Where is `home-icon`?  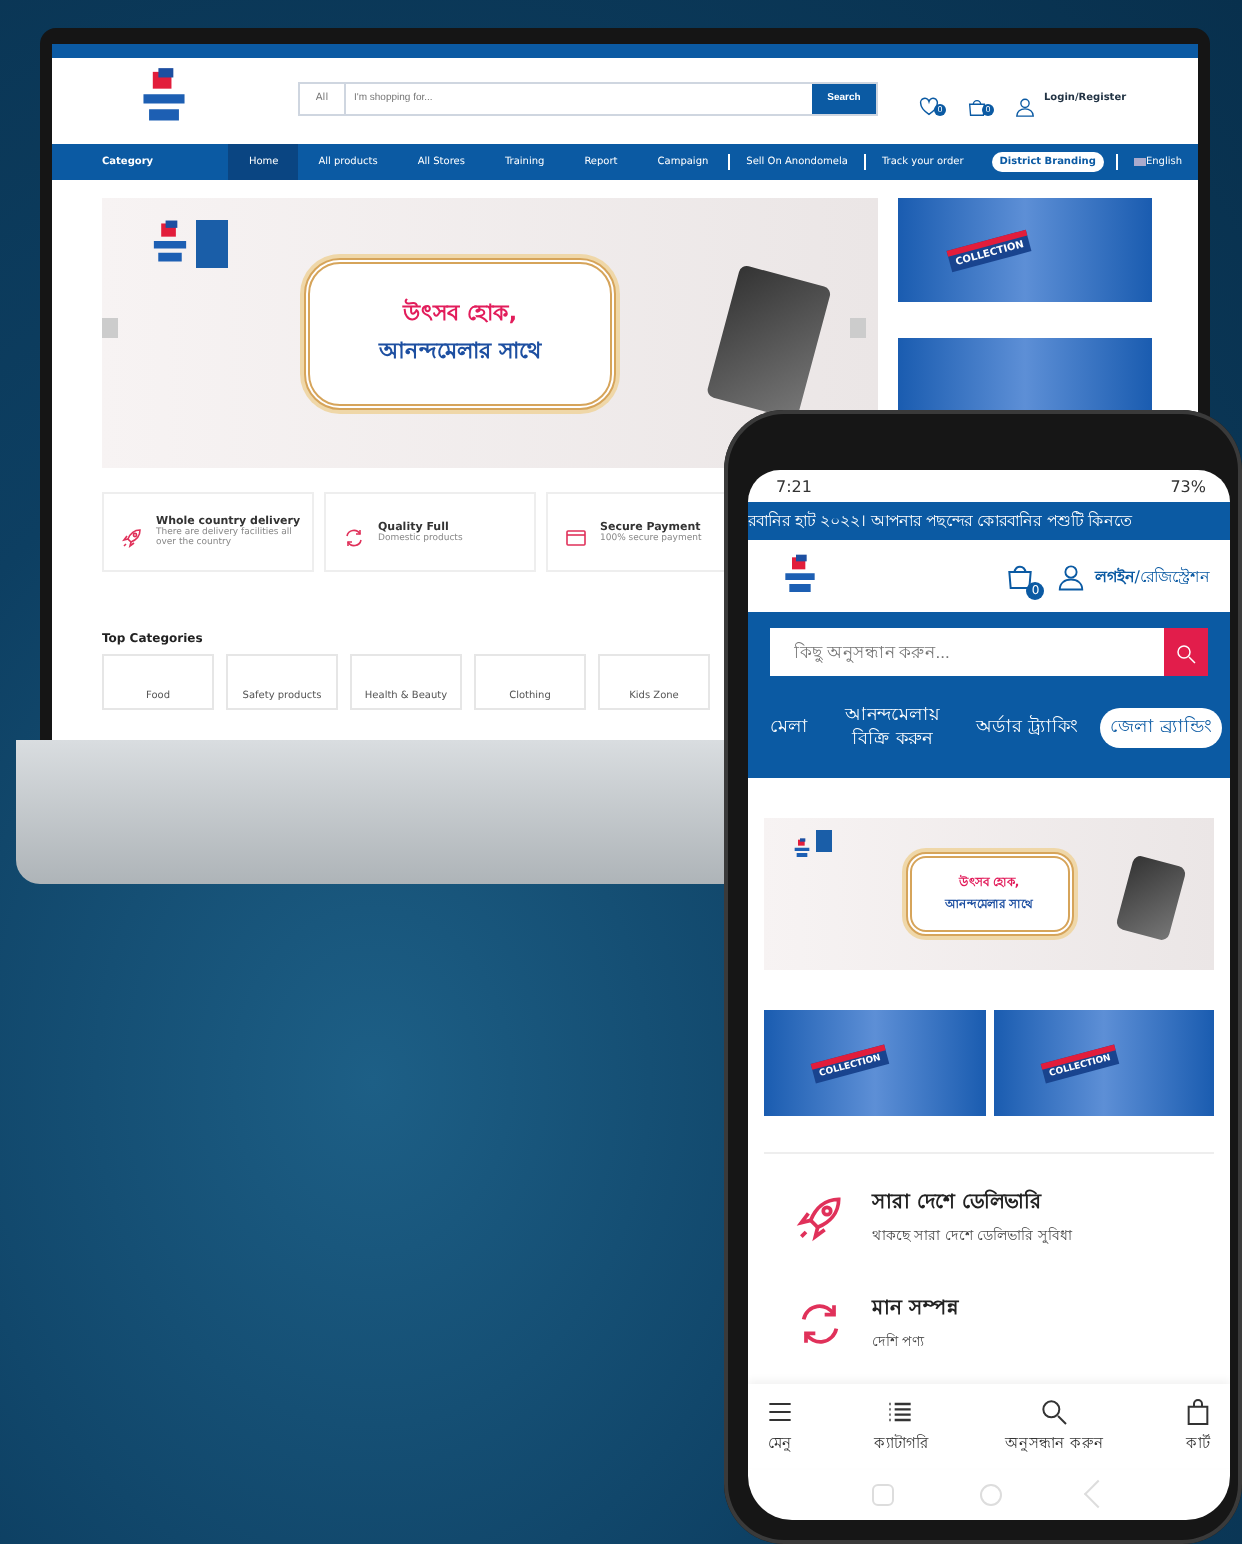 home-icon is located at coordinates (990, 1494).